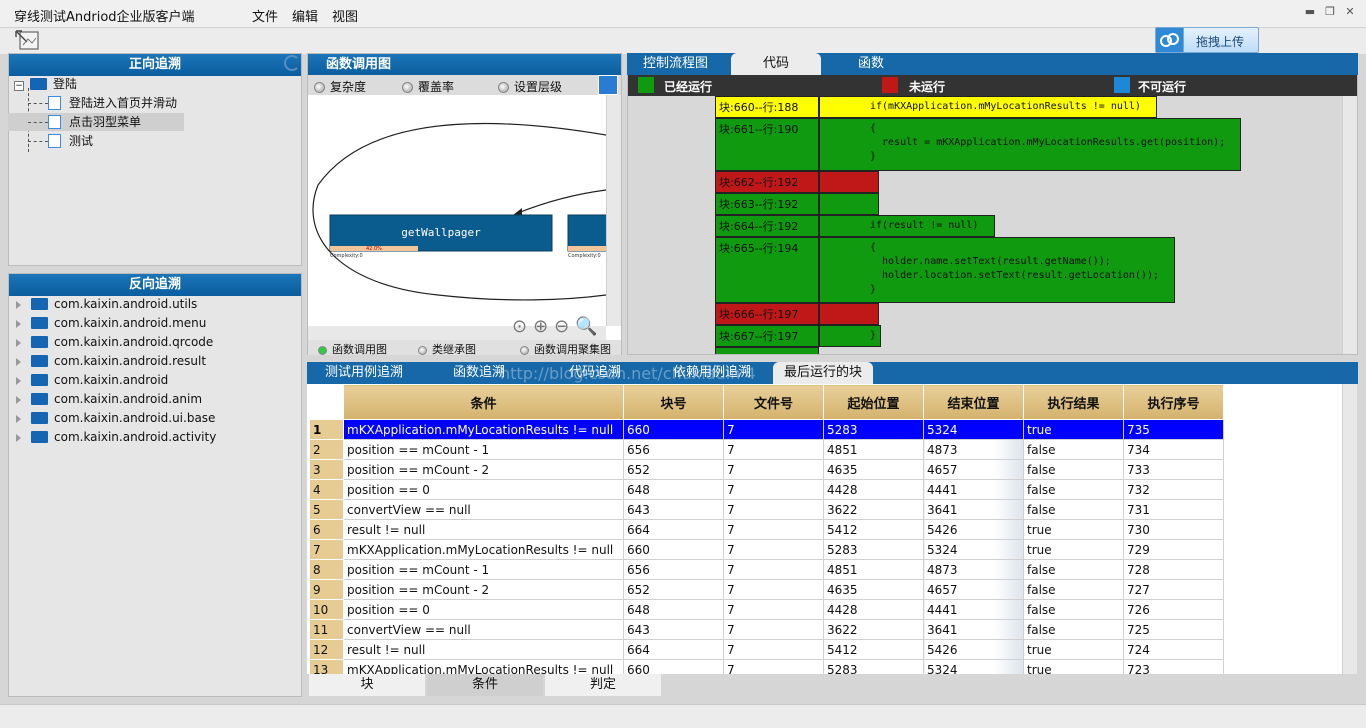 The image size is (1366, 728). Describe the element at coordinates (1310, 12) in the screenshot. I see `minimize-icon: ▬` at that location.